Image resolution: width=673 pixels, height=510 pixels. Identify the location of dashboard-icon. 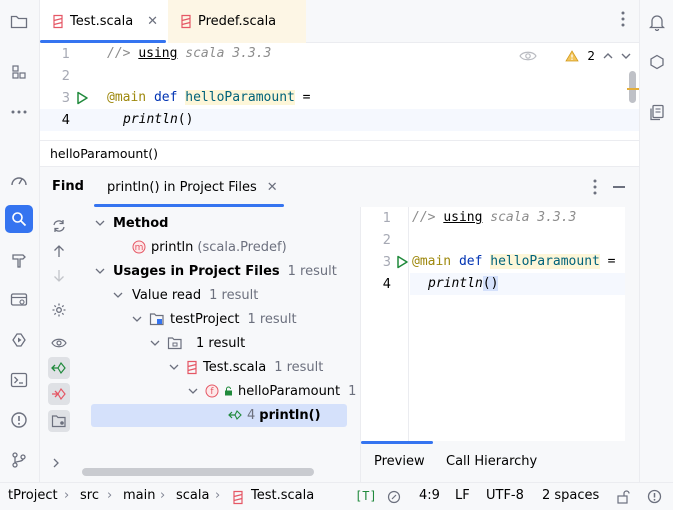
(19, 180).